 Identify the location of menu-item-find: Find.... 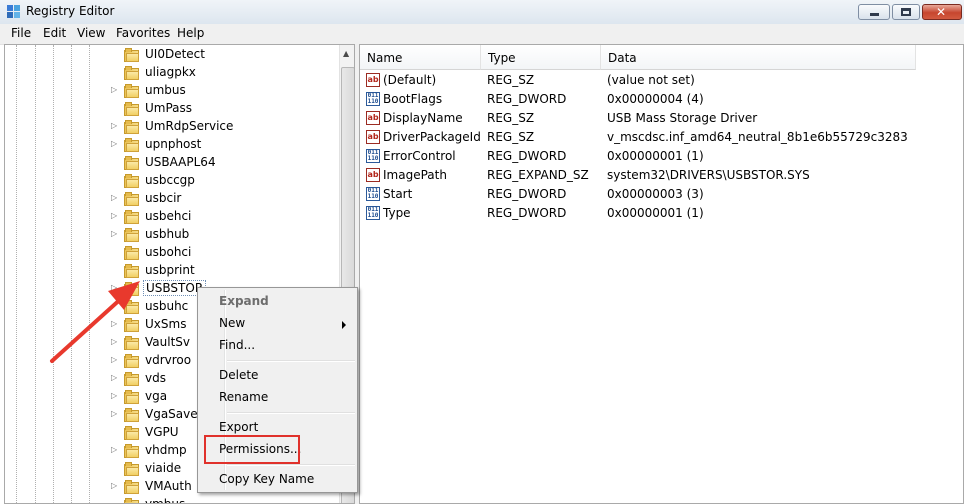
(237, 345).